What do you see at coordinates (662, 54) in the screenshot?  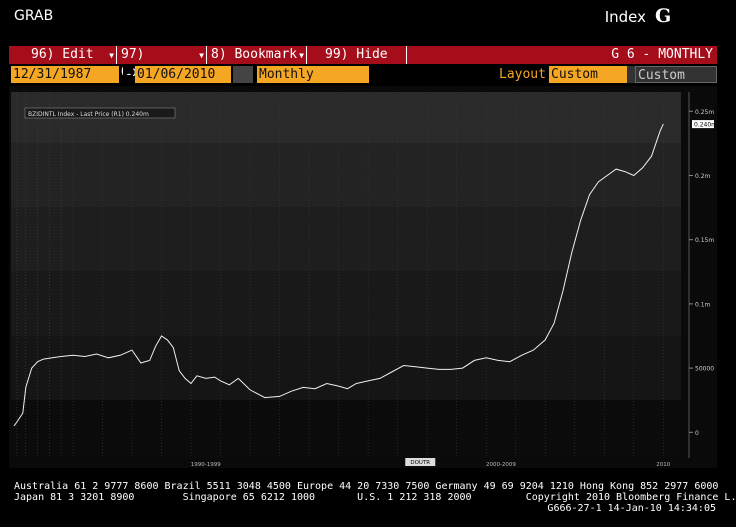 I see `chart-mode-label: G 6 - MONTHLY` at bounding box center [662, 54].